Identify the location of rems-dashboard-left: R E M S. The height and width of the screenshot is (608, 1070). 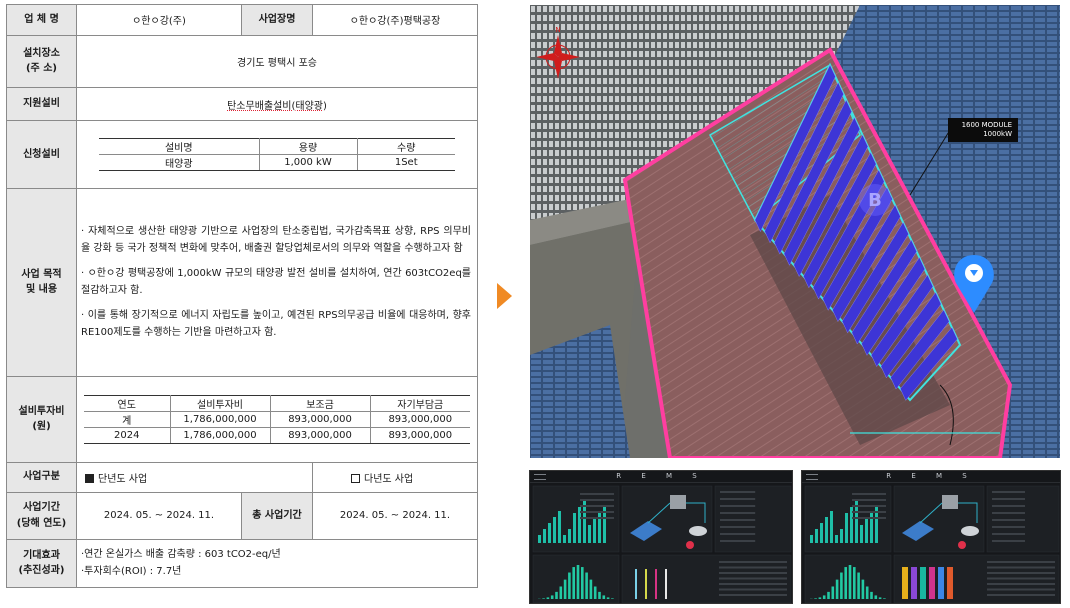
(661, 537).